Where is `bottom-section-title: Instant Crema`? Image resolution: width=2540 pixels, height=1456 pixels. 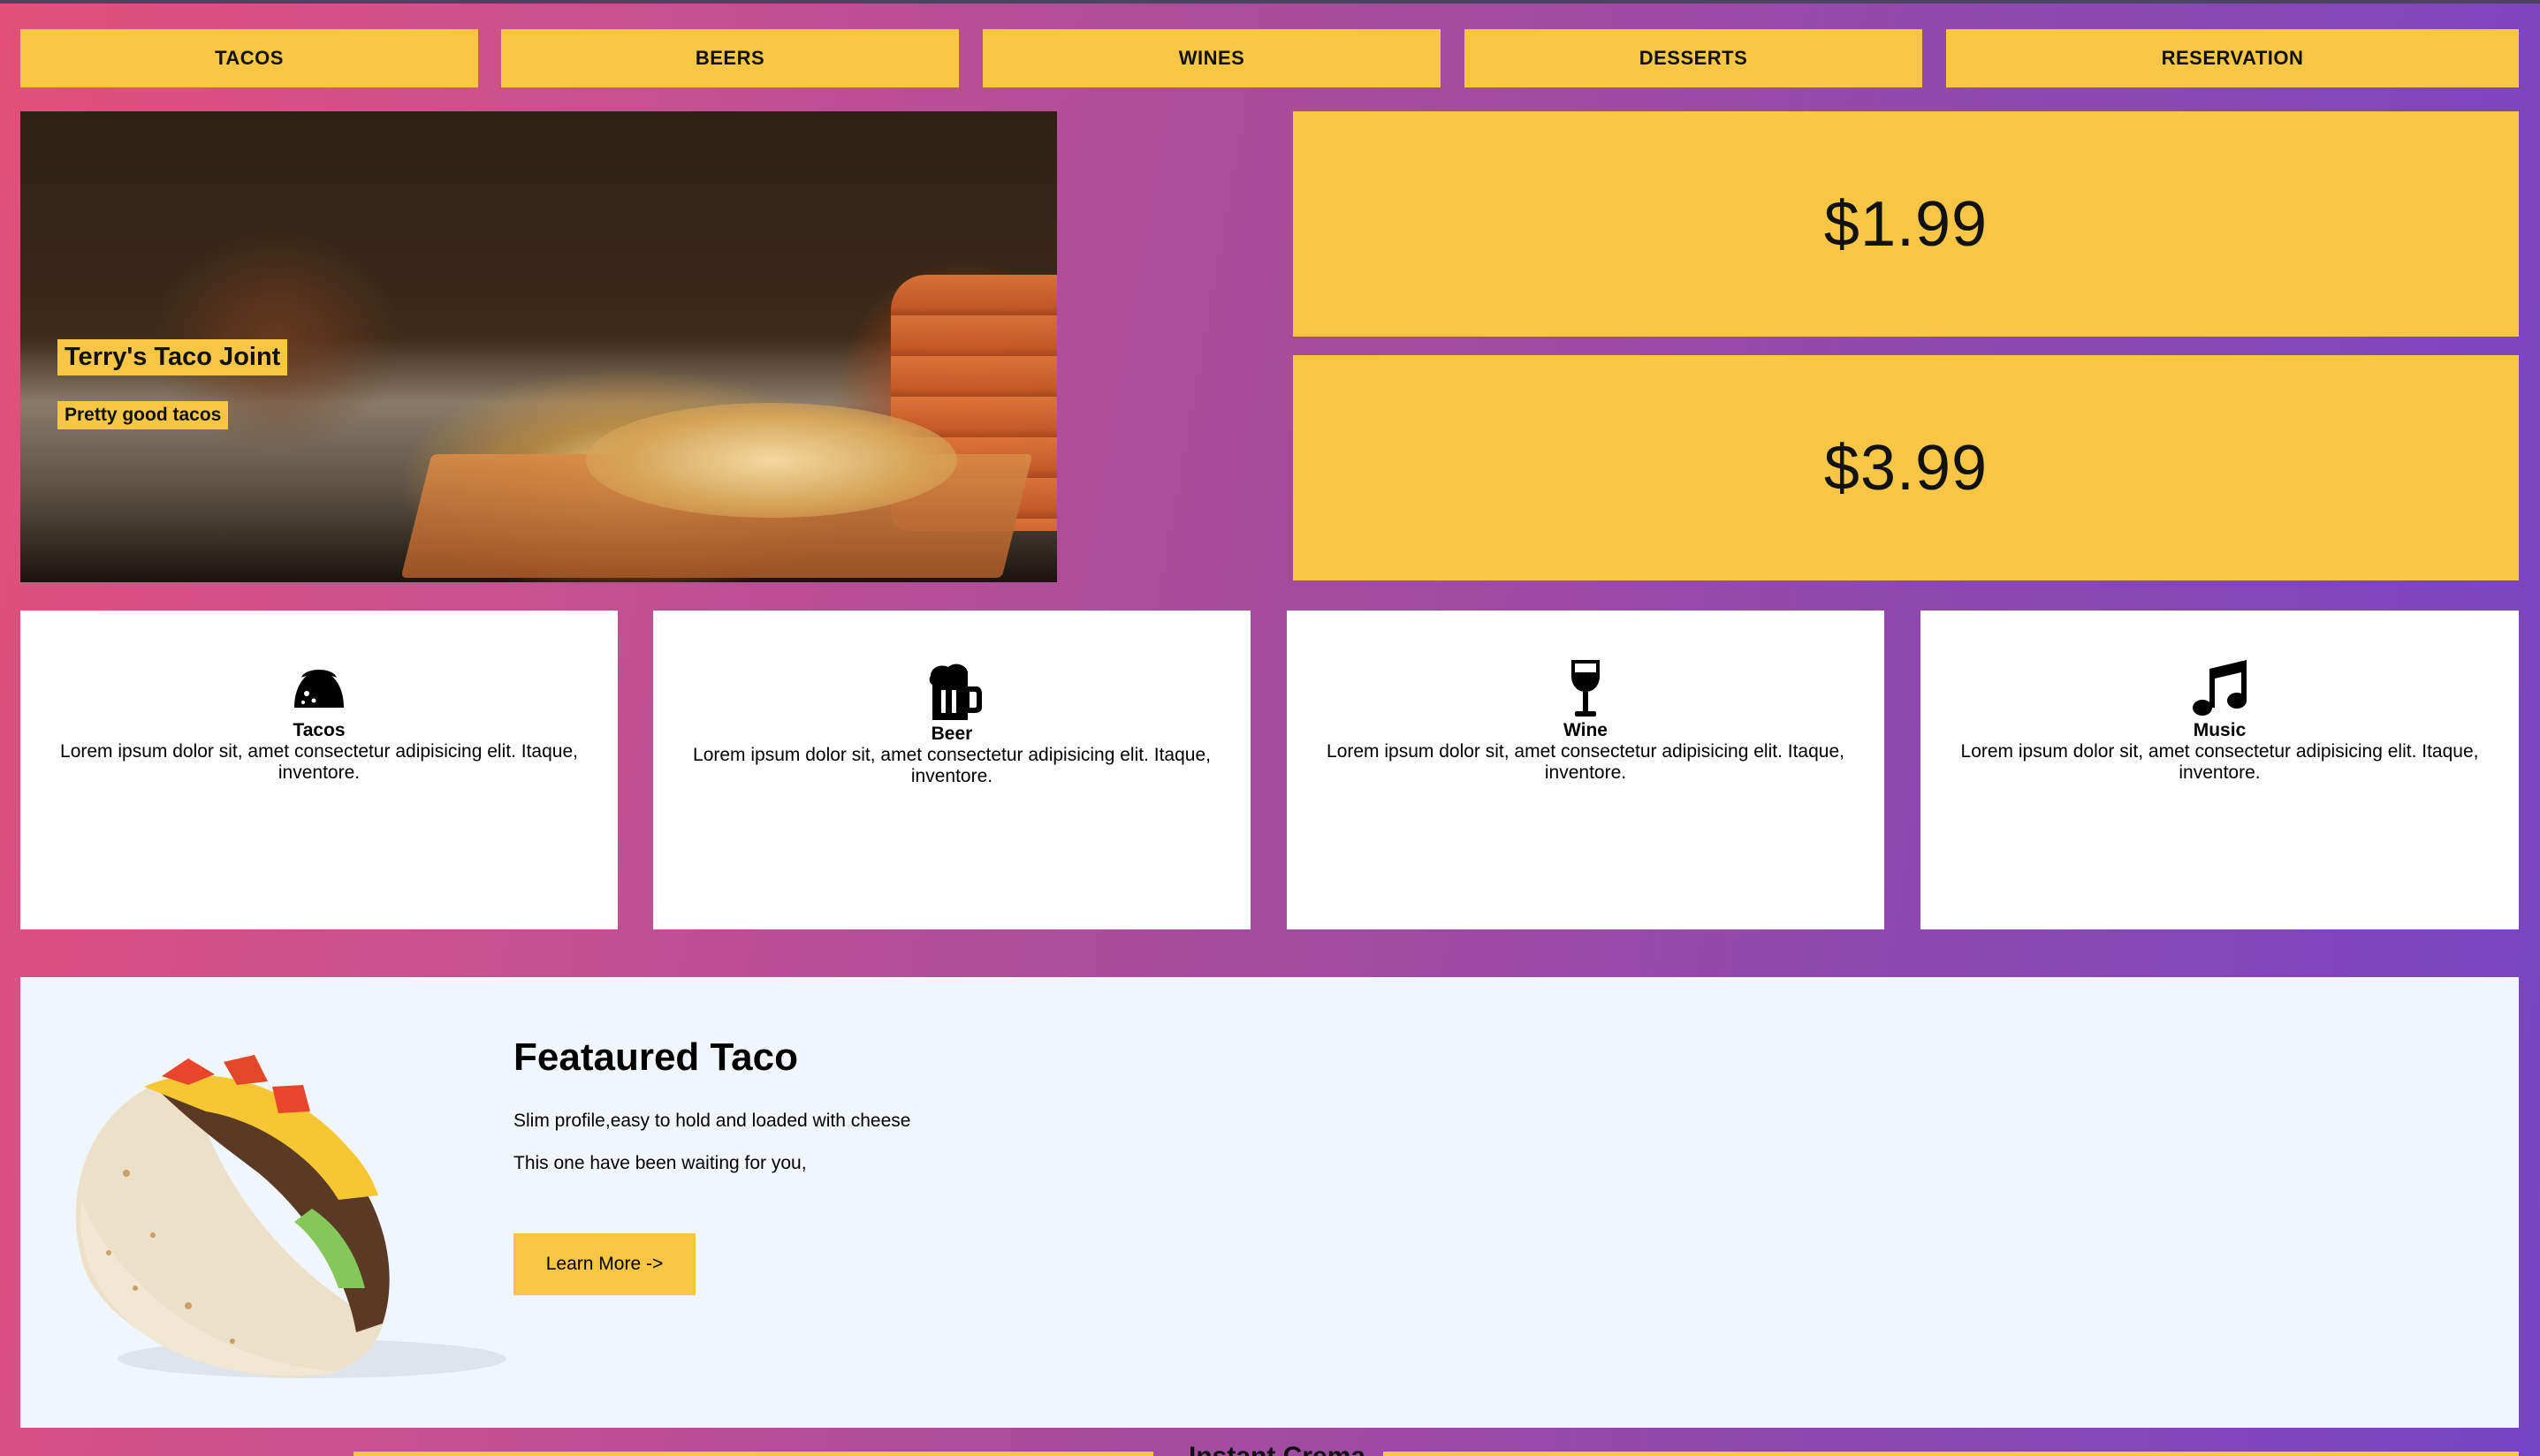
bottom-section-title: Instant Crema is located at coordinates (1277, 1449).